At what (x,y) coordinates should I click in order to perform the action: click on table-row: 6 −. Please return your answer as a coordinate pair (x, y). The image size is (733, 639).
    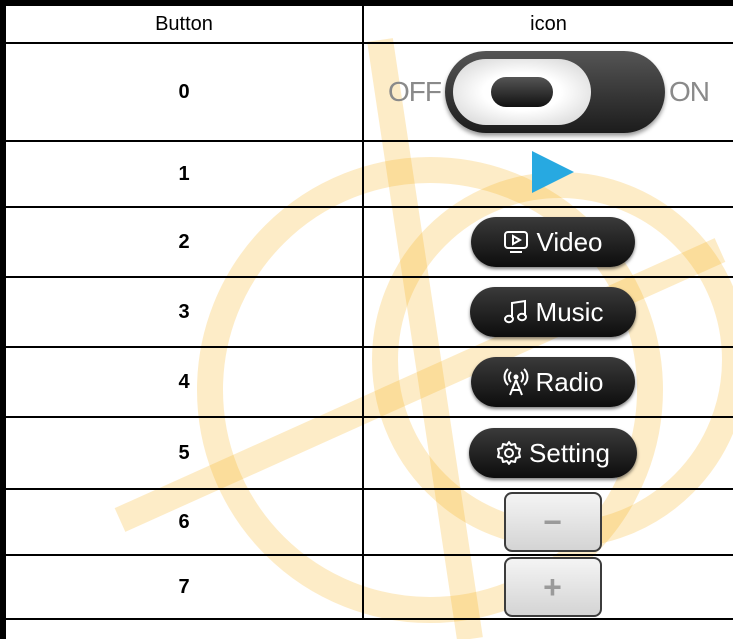
    Looking at the image, I should click on (369, 522).